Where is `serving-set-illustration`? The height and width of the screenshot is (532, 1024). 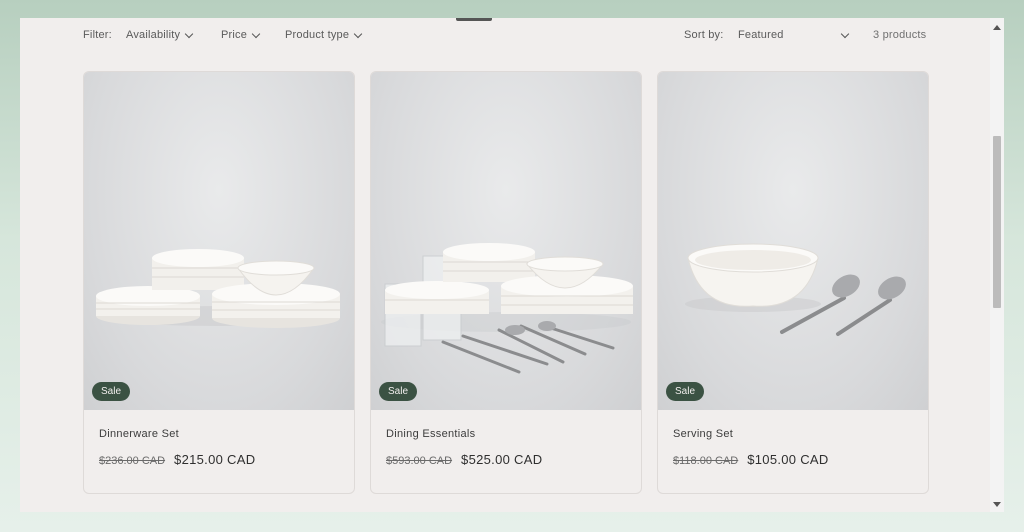 serving-set-illustration is located at coordinates (795, 289).